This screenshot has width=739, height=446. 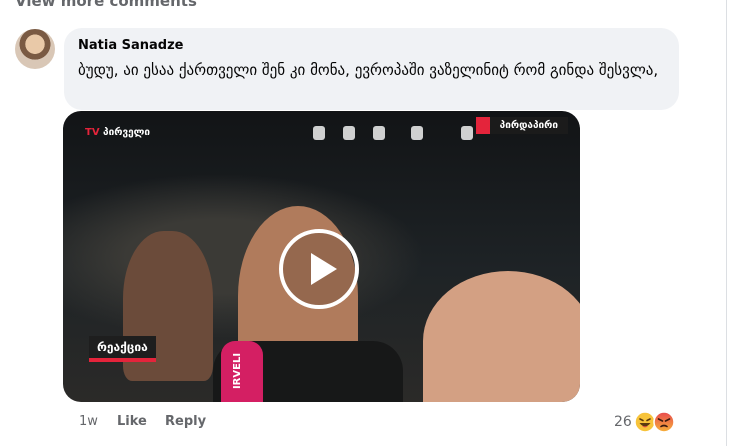 I want to click on channel-tv-mark: TV, so click(x=92, y=132).